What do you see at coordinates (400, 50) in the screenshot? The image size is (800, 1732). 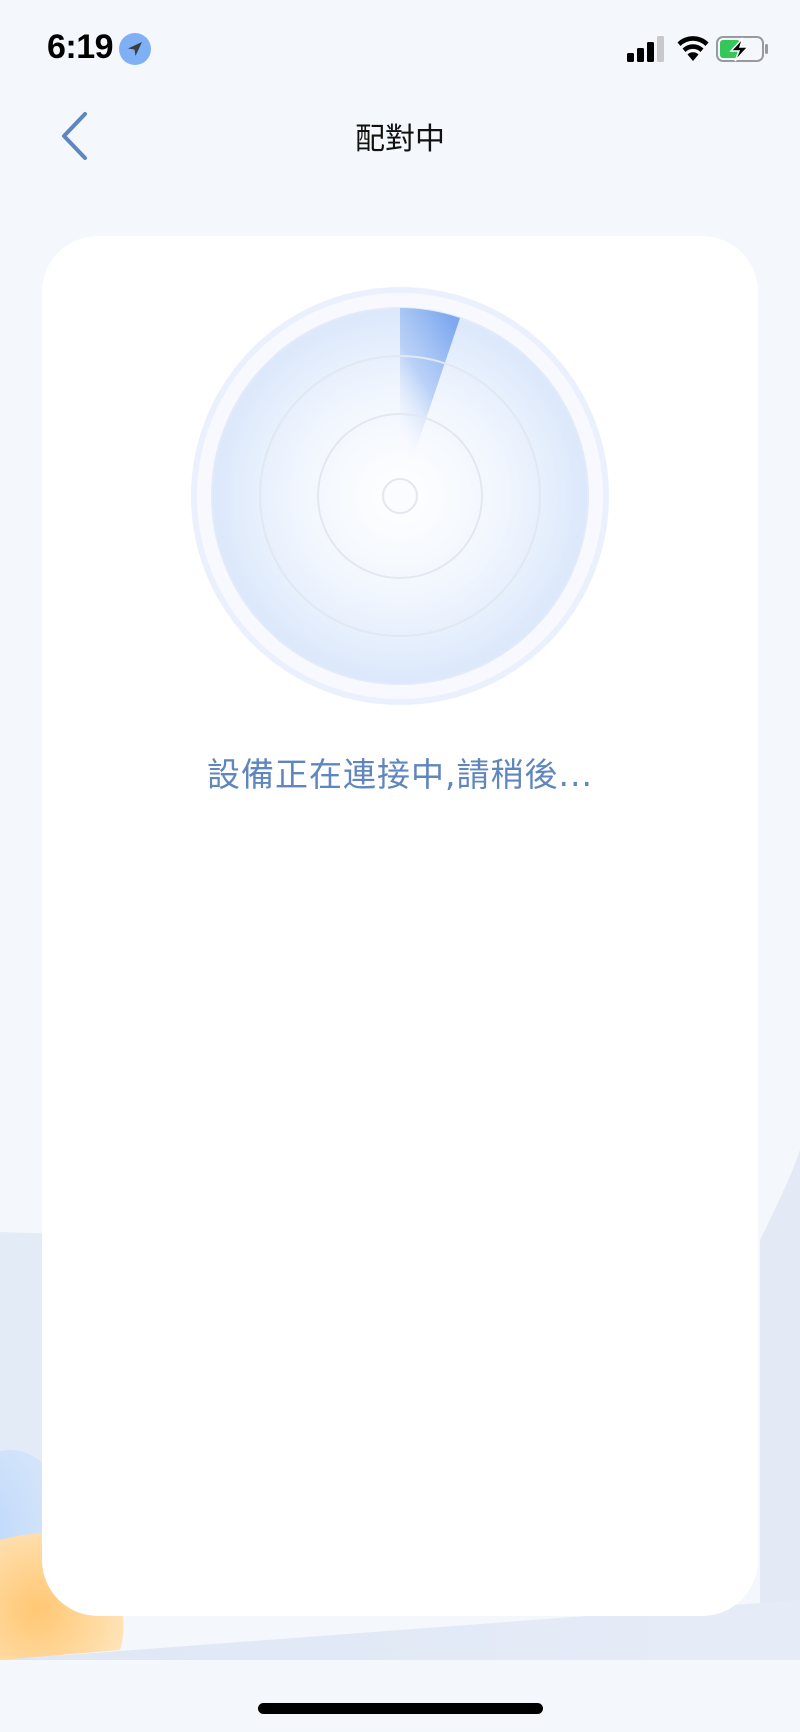 I see `status-bar: 6:19` at bounding box center [400, 50].